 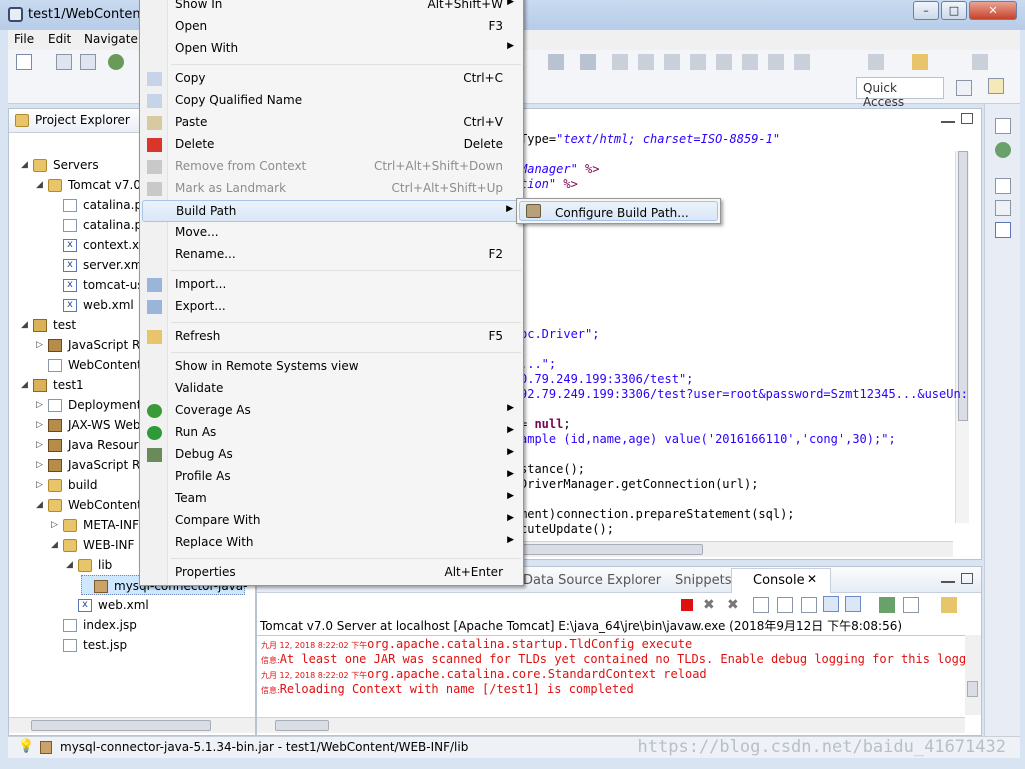 What do you see at coordinates (59, 39) in the screenshot?
I see `menu-edit: Edit` at bounding box center [59, 39].